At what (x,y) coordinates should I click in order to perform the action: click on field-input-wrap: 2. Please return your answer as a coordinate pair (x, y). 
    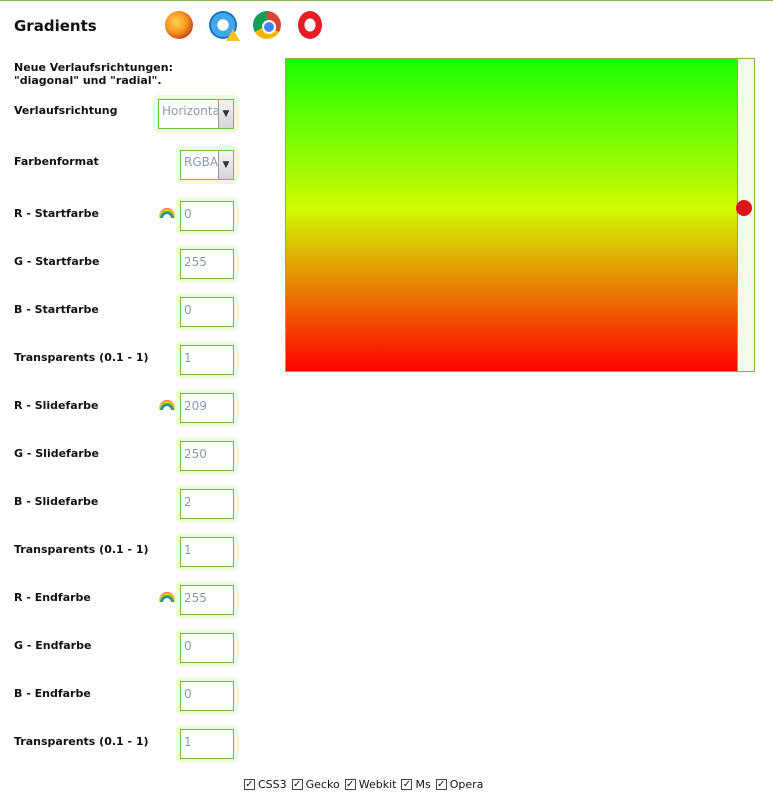
    Looking at the image, I should click on (207, 504).